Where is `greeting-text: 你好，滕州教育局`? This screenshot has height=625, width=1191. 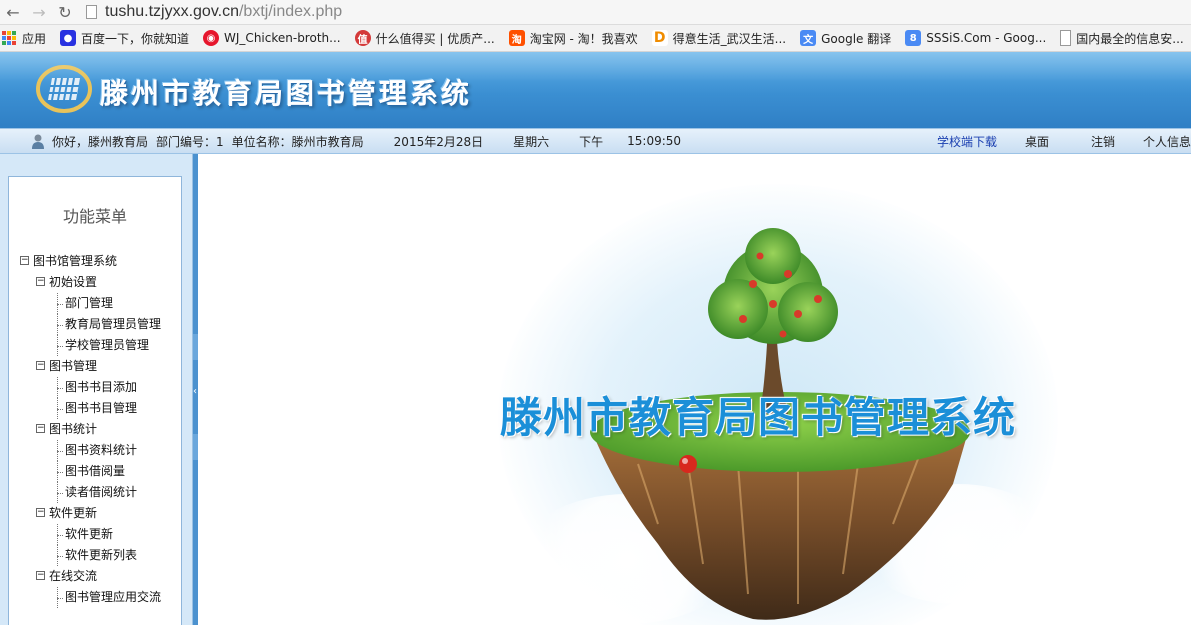 greeting-text: 你好，滕州教育局 is located at coordinates (100, 141).